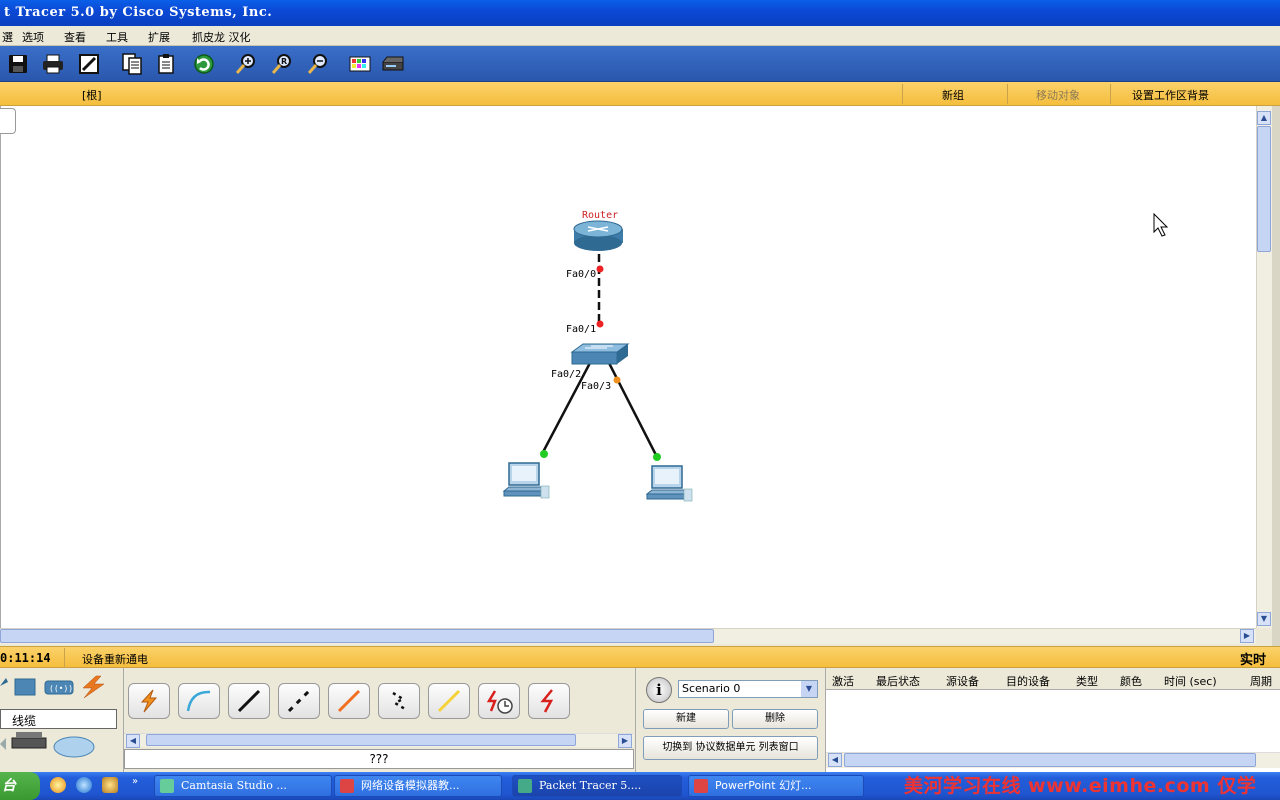  Describe the element at coordinates (4, 682) in the screenshot. I see `router-category-icon` at that location.